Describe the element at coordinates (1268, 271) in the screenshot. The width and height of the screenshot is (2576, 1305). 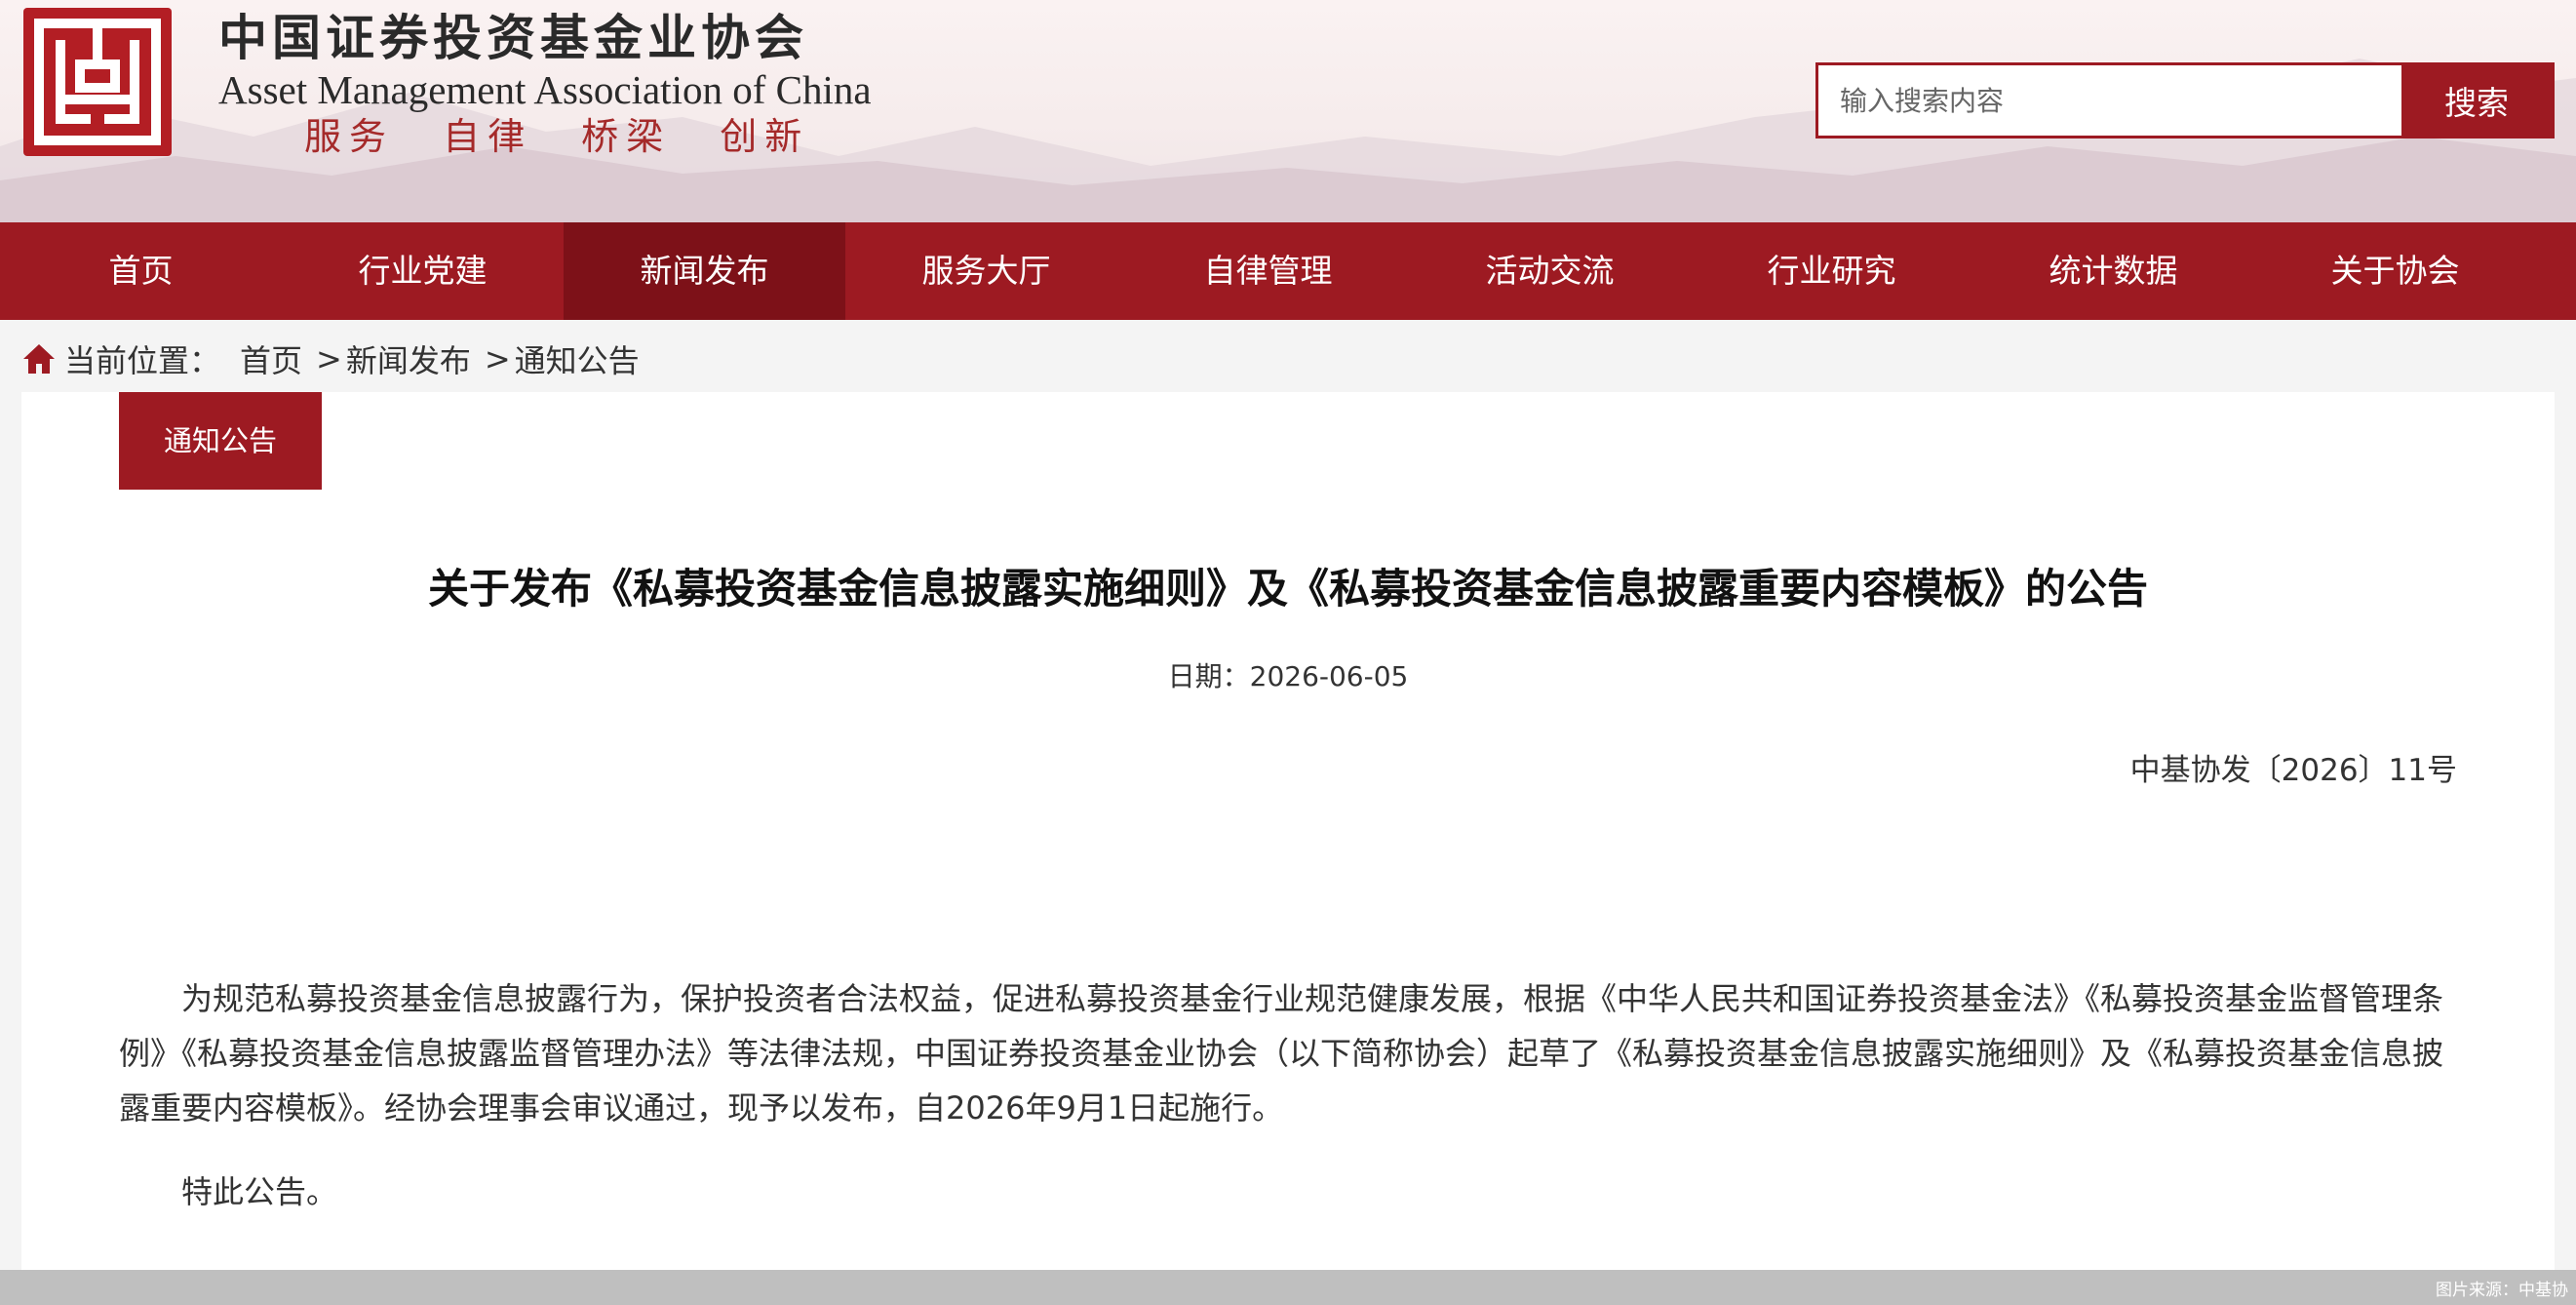
I see `nav-item-5: 自律管理` at that location.